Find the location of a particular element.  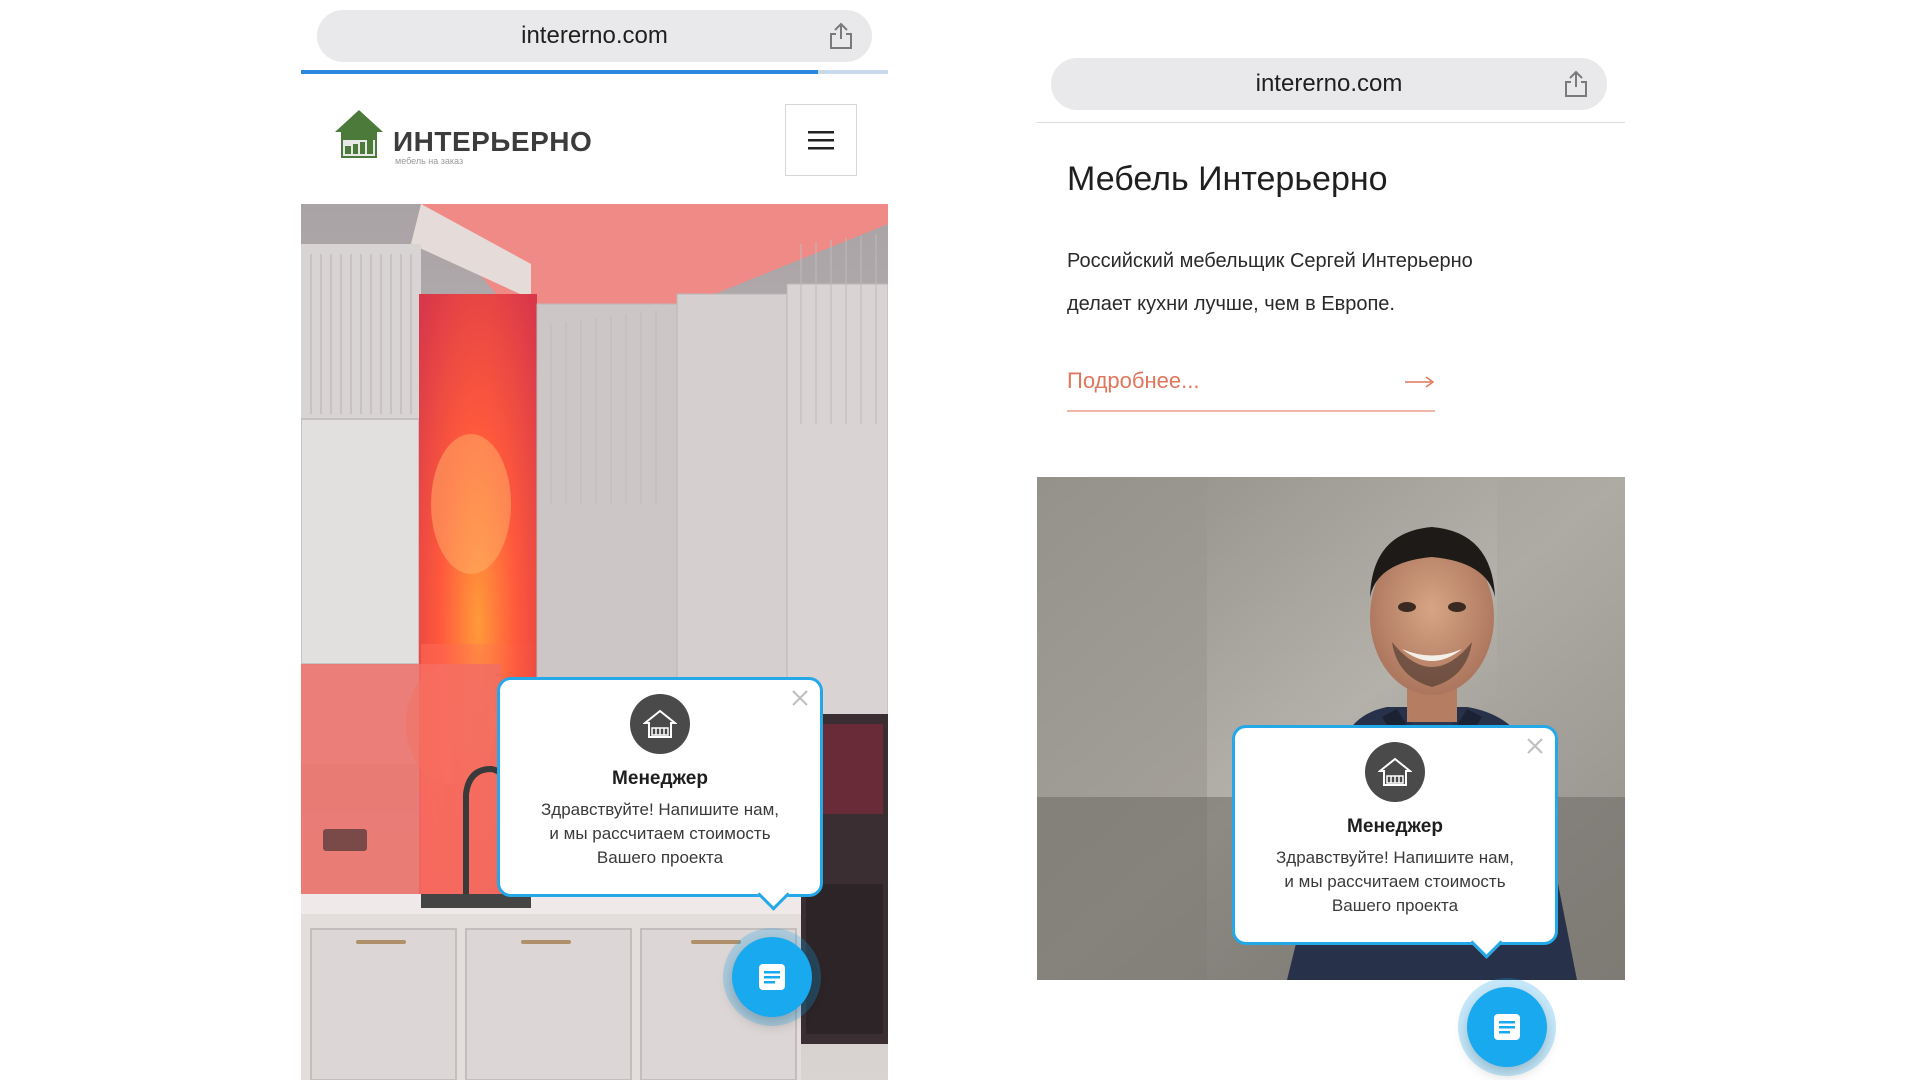

hamburger-menu-icon is located at coordinates (821, 140).